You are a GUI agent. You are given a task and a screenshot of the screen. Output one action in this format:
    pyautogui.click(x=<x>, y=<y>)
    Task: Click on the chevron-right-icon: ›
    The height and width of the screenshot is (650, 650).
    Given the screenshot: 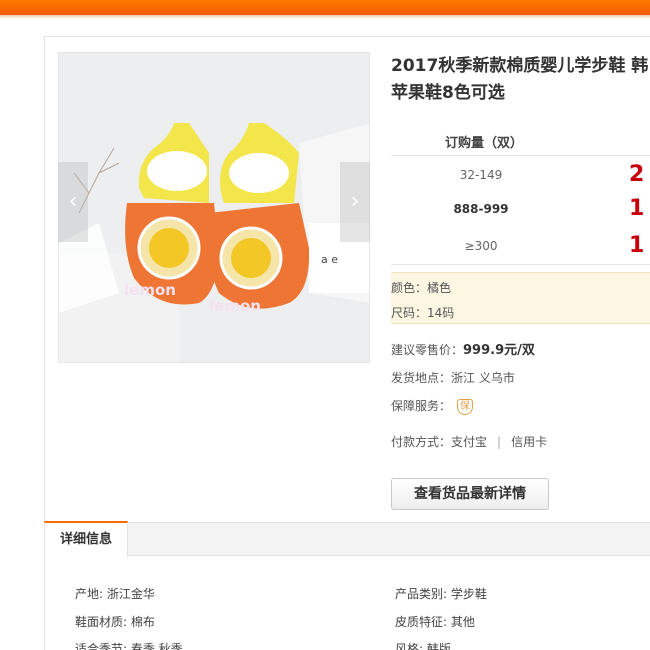 What is the action you would take?
    pyautogui.click(x=355, y=201)
    